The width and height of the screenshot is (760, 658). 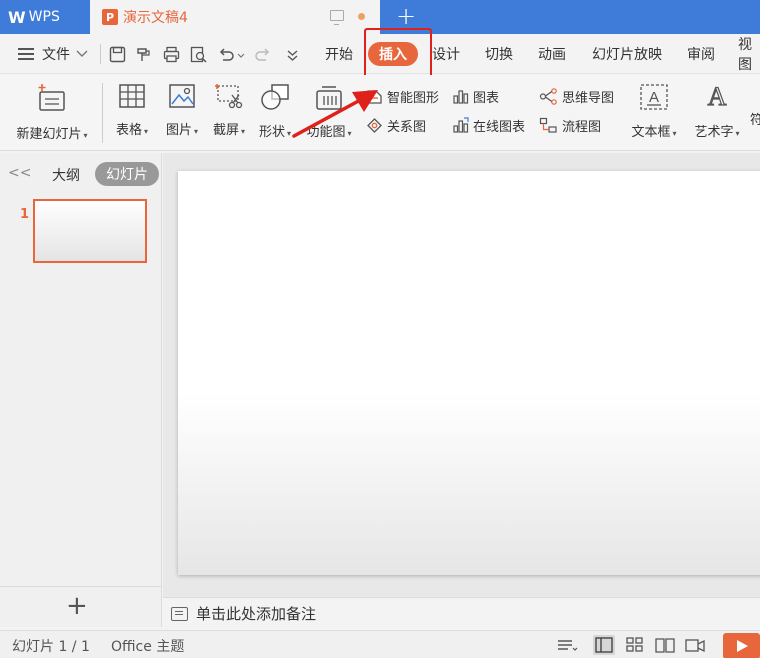 What do you see at coordinates (406, 16) in the screenshot?
I see `new-tab-button: +` at bounding box center [406, 16].